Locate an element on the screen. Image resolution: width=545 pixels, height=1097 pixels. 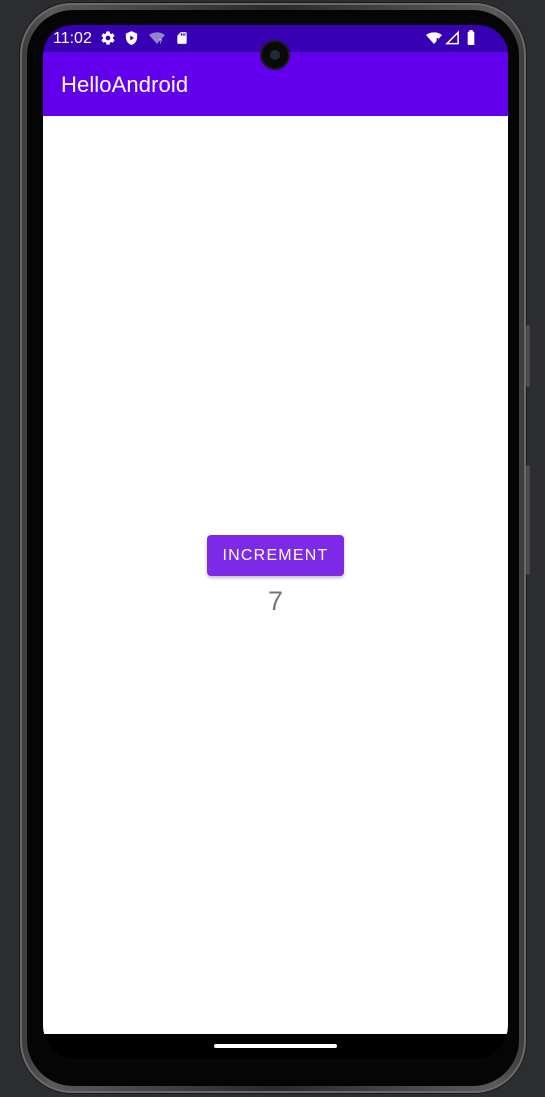
sd-card-icon is located at coordinates (182, 38).